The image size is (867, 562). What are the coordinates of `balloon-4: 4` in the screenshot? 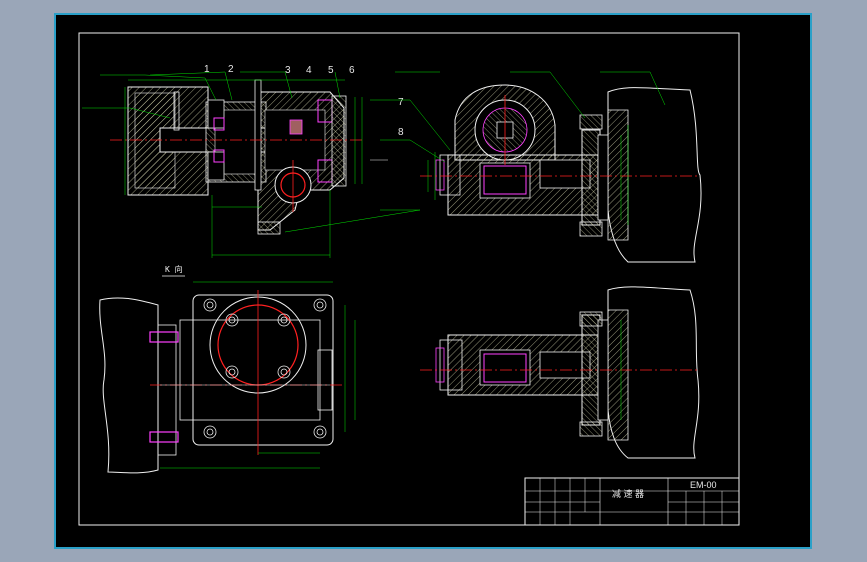 It's located at (309, 70).